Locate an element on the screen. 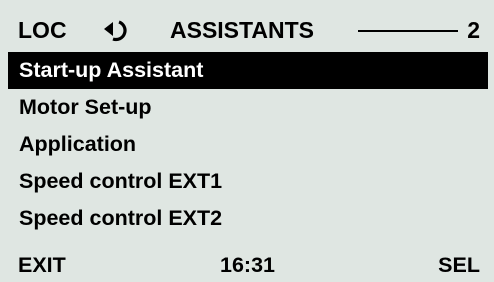 Image resolution: width=494 pixels, height=282 pixels. softkey-bar: EXIT 16:31 SEL is located at coordinates (249, 265).